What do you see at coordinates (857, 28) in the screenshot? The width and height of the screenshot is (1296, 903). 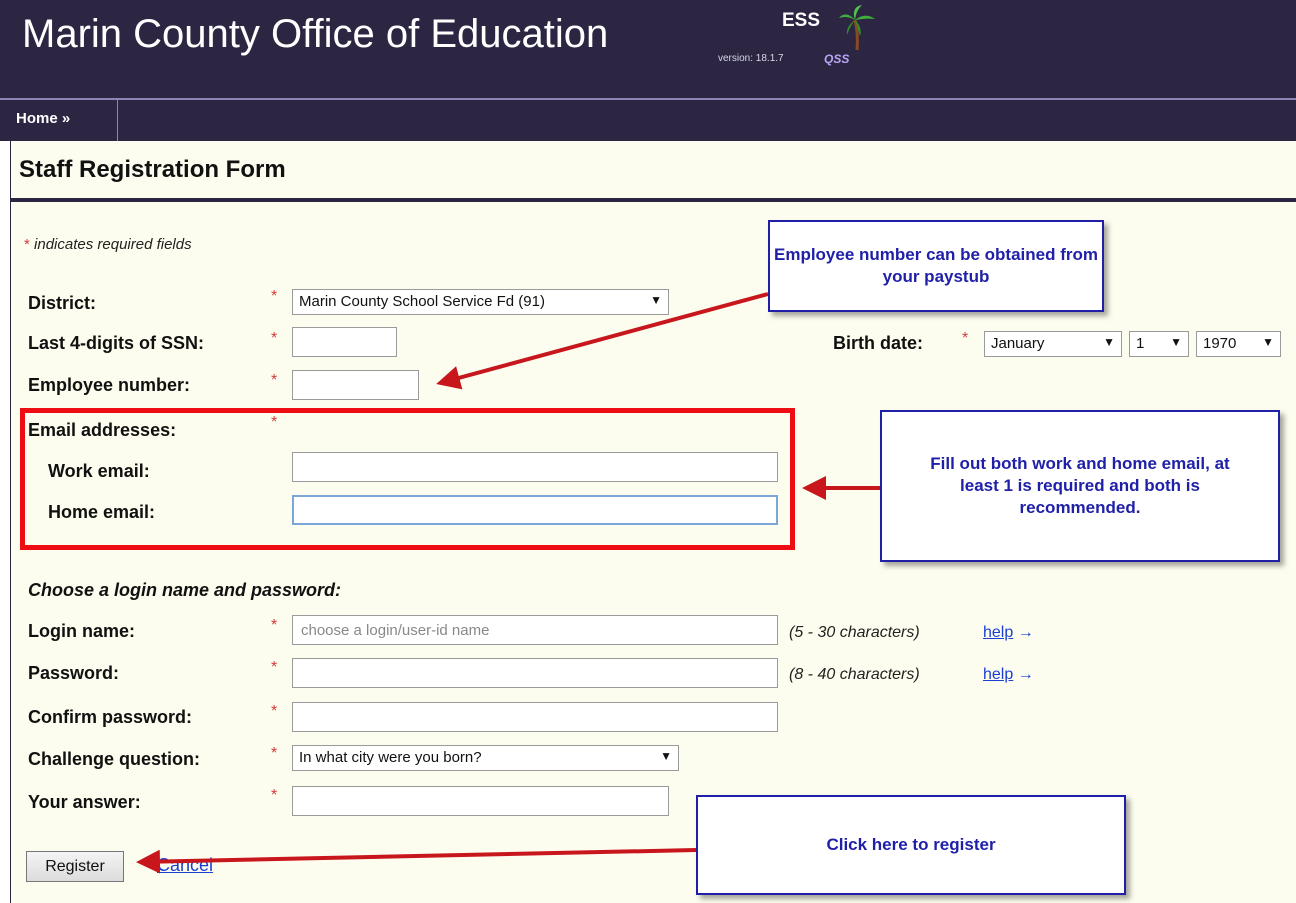 I see `palm-tree-icon` at bounding box center [857, 28].